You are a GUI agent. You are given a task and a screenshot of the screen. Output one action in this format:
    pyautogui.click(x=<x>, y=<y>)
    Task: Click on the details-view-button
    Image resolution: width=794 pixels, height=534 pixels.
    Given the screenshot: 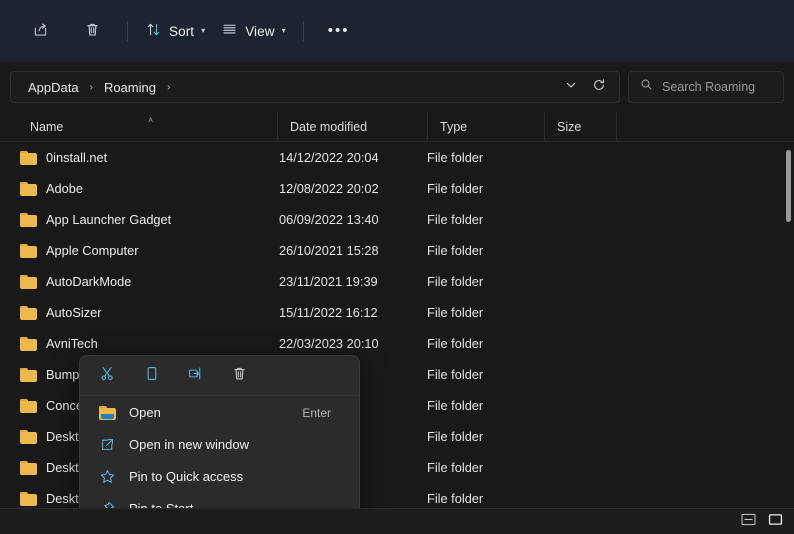 What is the action you would take?
    pyautogui.click(x=748, y=522)
    